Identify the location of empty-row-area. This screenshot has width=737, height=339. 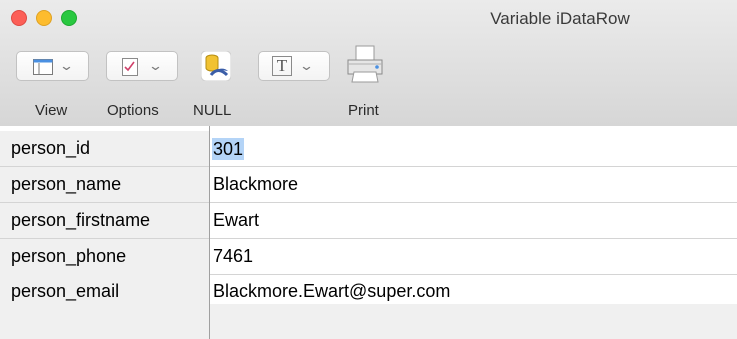
(368, 321).